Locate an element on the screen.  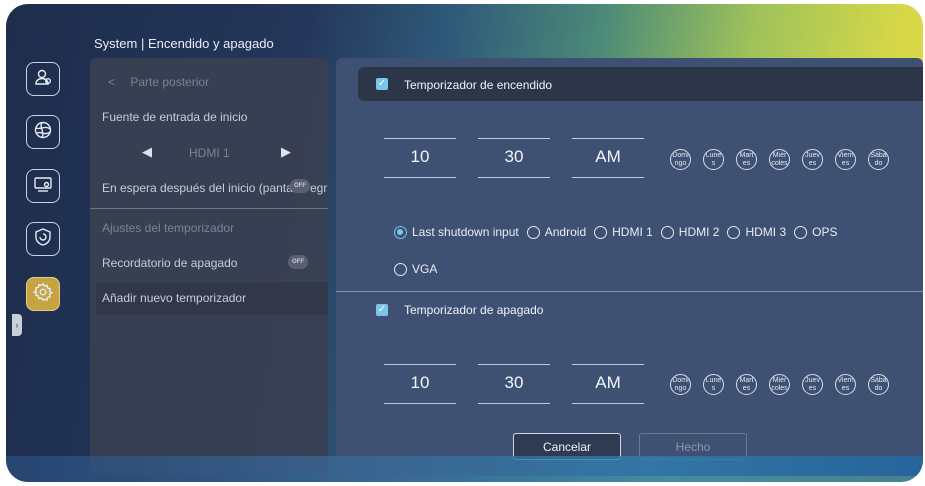
gear-icon is located at coordinates (43, 294).